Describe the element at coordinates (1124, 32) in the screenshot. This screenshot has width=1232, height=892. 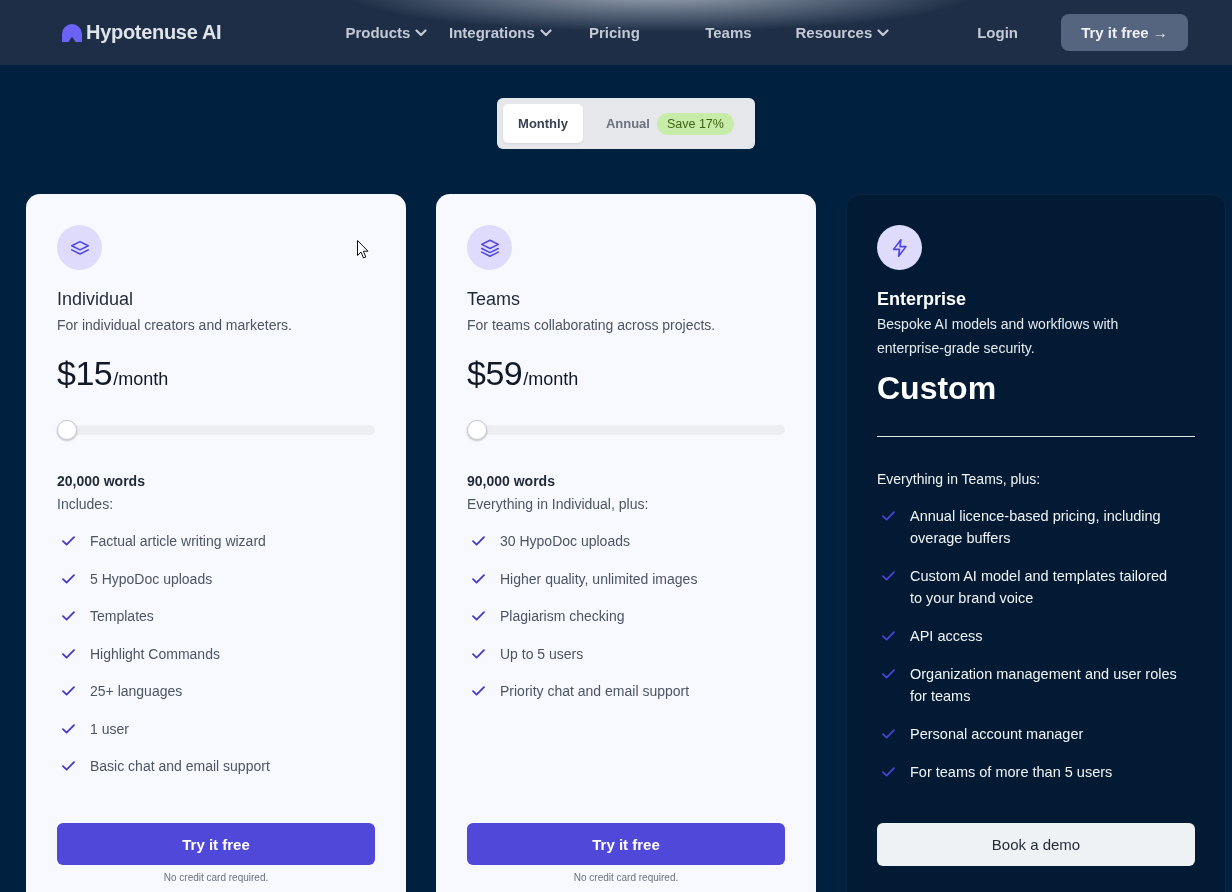
I see `try-free-button: Try it free →` at that location.